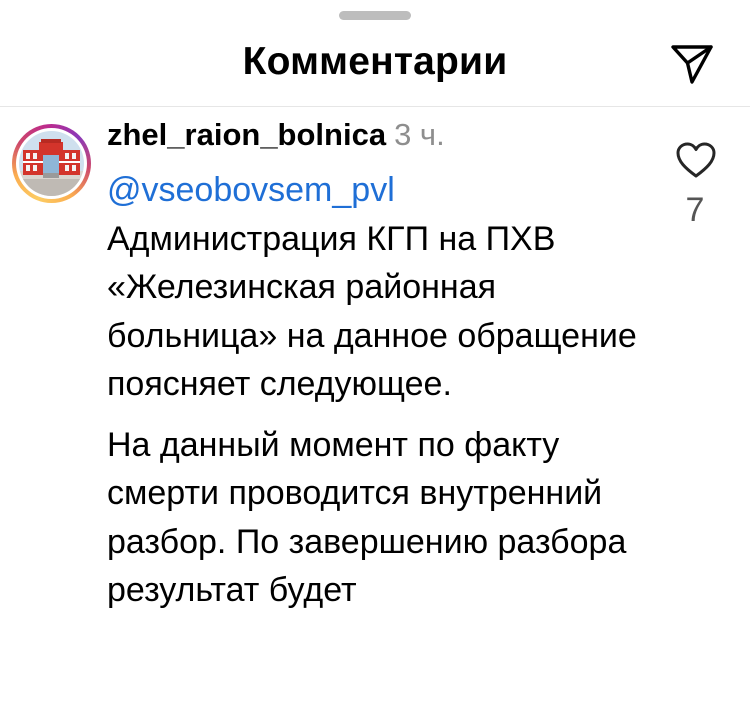 Image resolution: width=750 pixels, height=711 pixels. What do you see at coordinates (375, 15) in the screenshot?
I see `sheet-grabber` at bounding box center [375, 15].